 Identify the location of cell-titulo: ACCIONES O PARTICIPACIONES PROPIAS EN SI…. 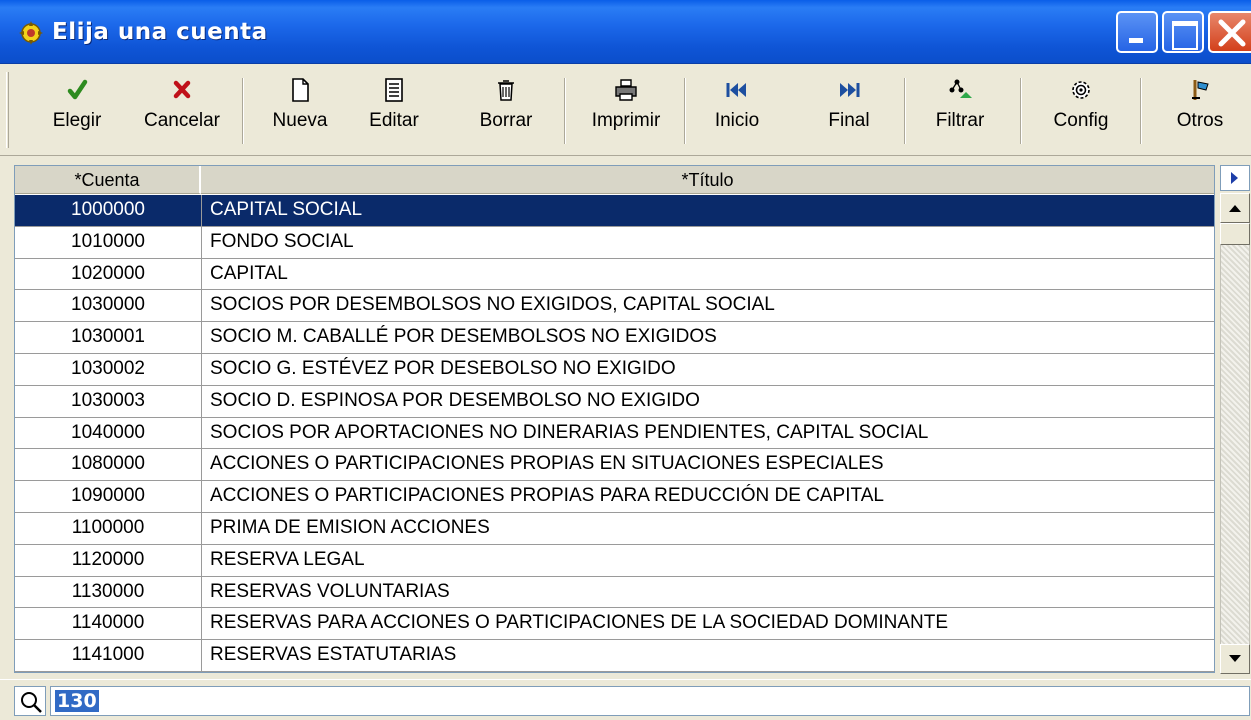
(547, 464).